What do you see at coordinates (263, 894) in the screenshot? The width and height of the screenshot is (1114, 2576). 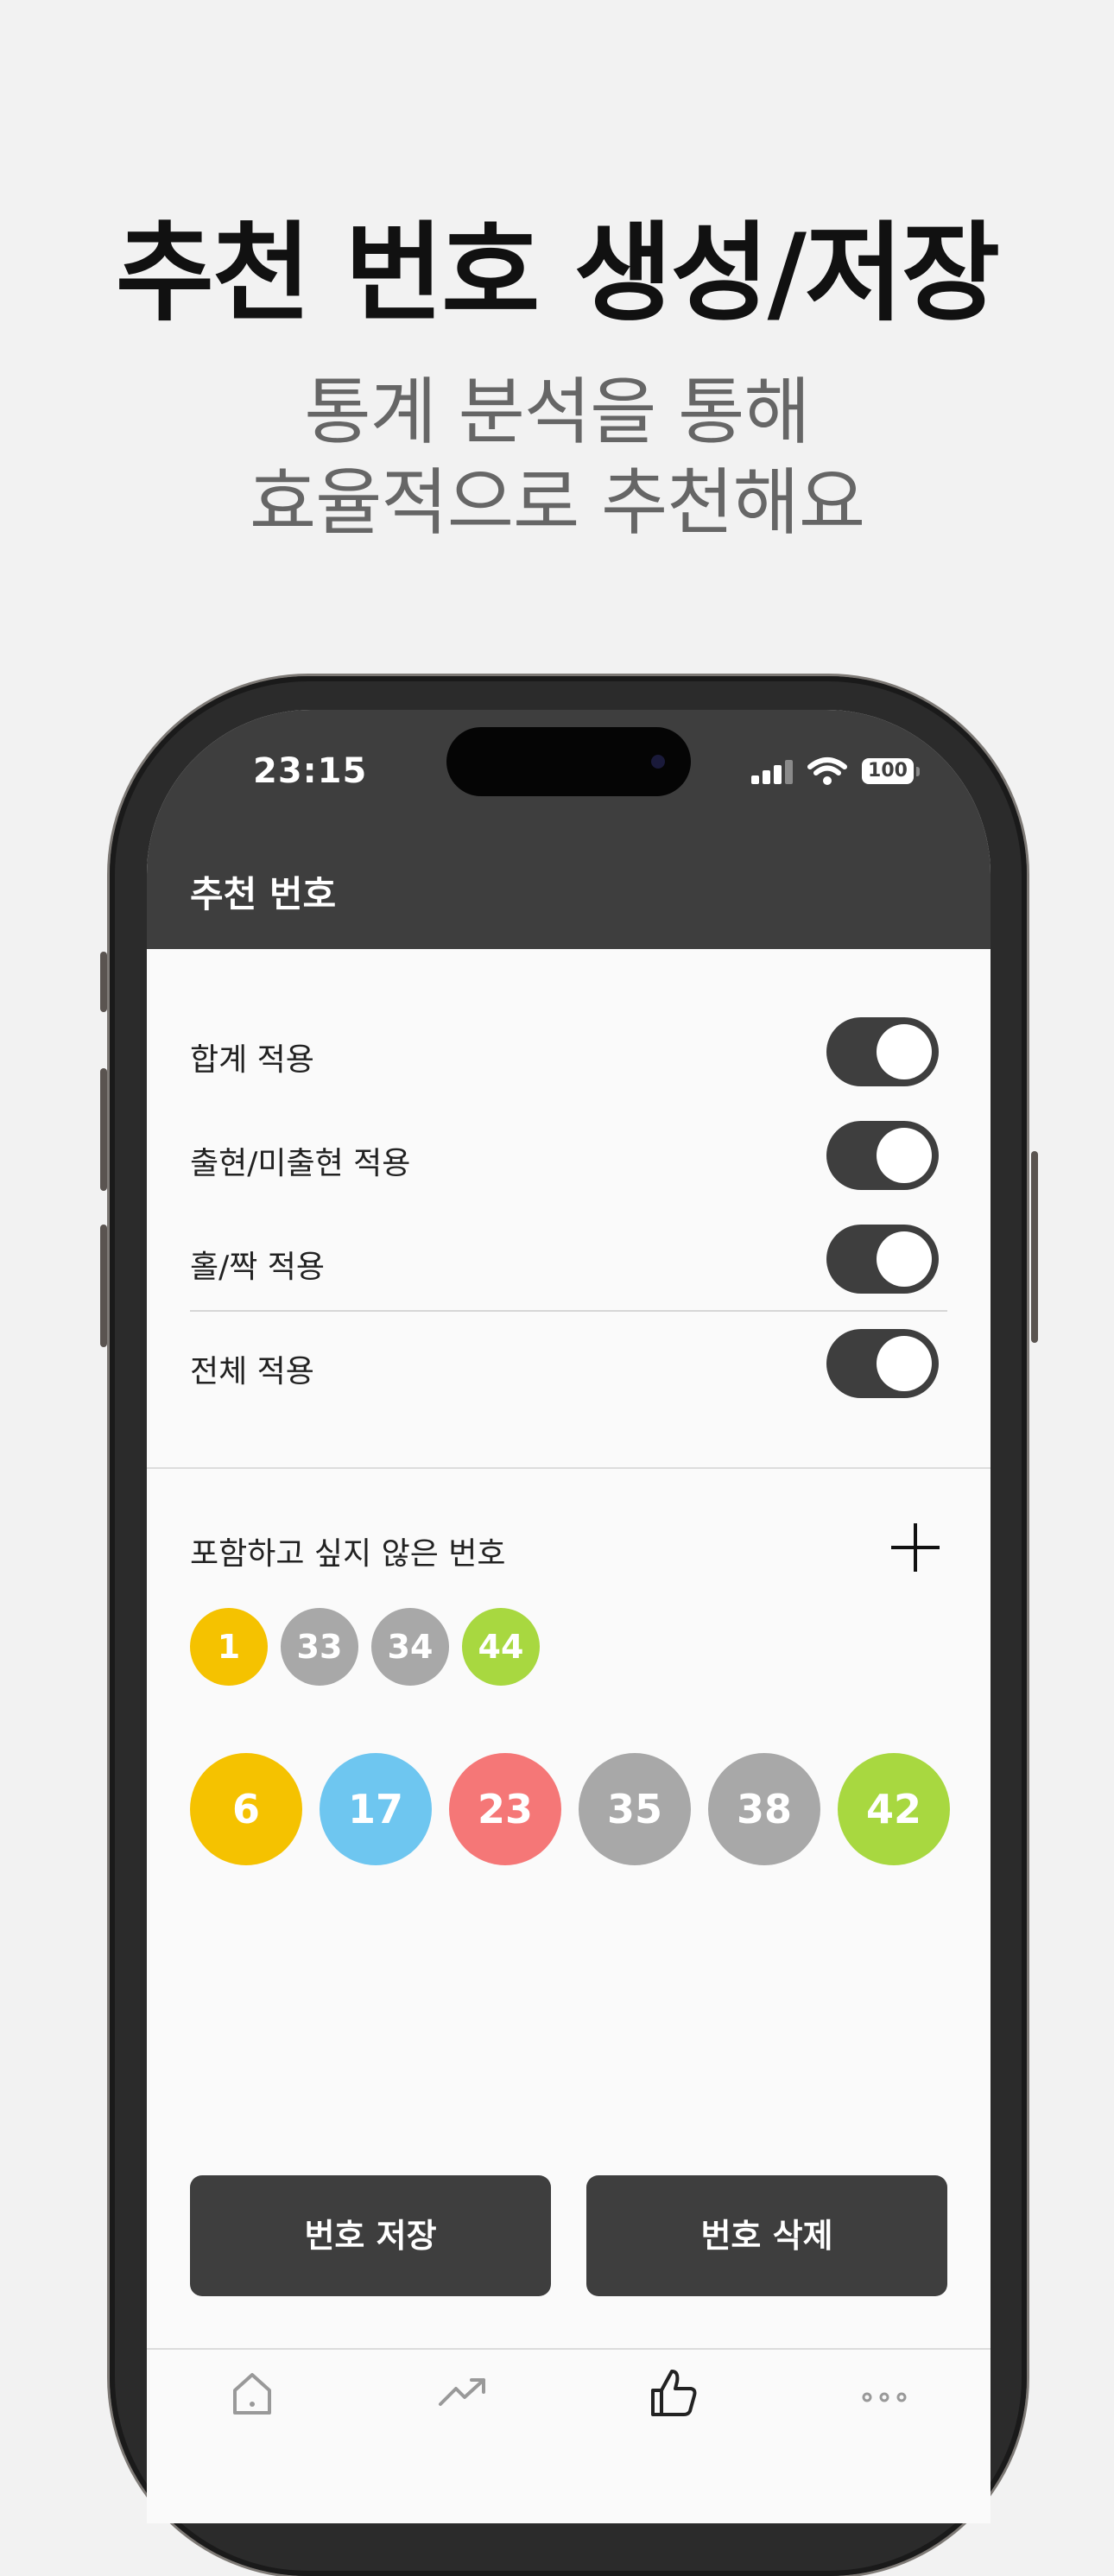 I see `nav-title: 추천 번호` at bounding box center [263, 894].